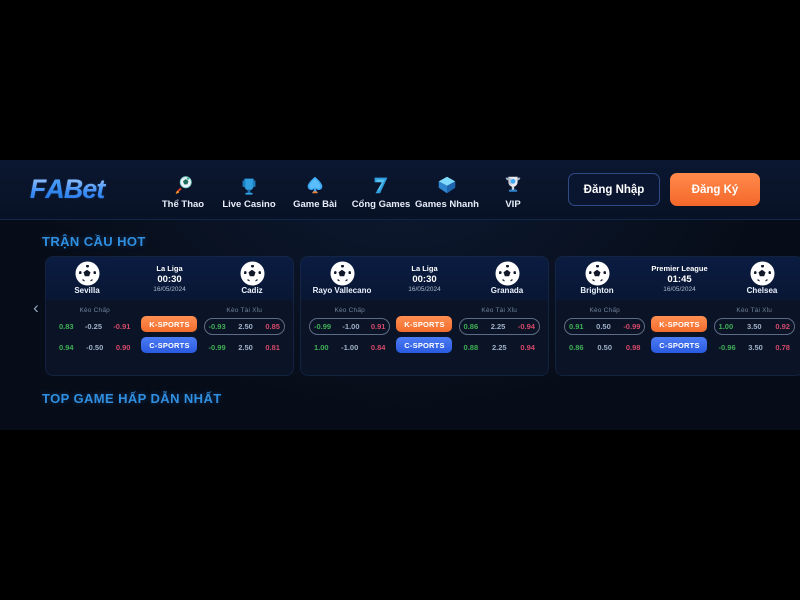 The image size is (800, 600). What do you see at coordinates (381, 204) in the screenshot?
I see `nav-label-game-bai: Cổng Games` at bounding box center [381, 204].